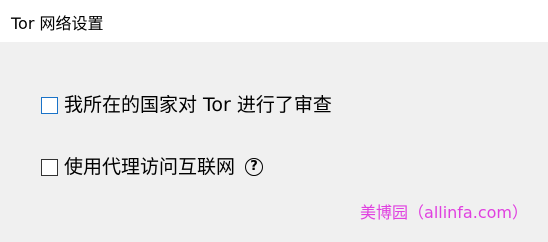 This screenshot has height=242, width=548. Describe the element at coordinates (57, 23) in the screenshot. I see `window-title: Tor 网络设置` at that location.